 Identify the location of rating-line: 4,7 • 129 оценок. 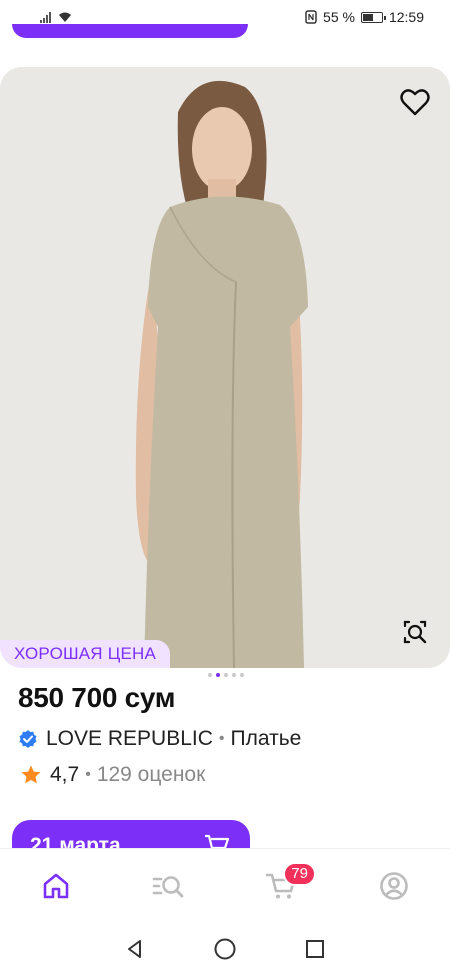
(112, 775).